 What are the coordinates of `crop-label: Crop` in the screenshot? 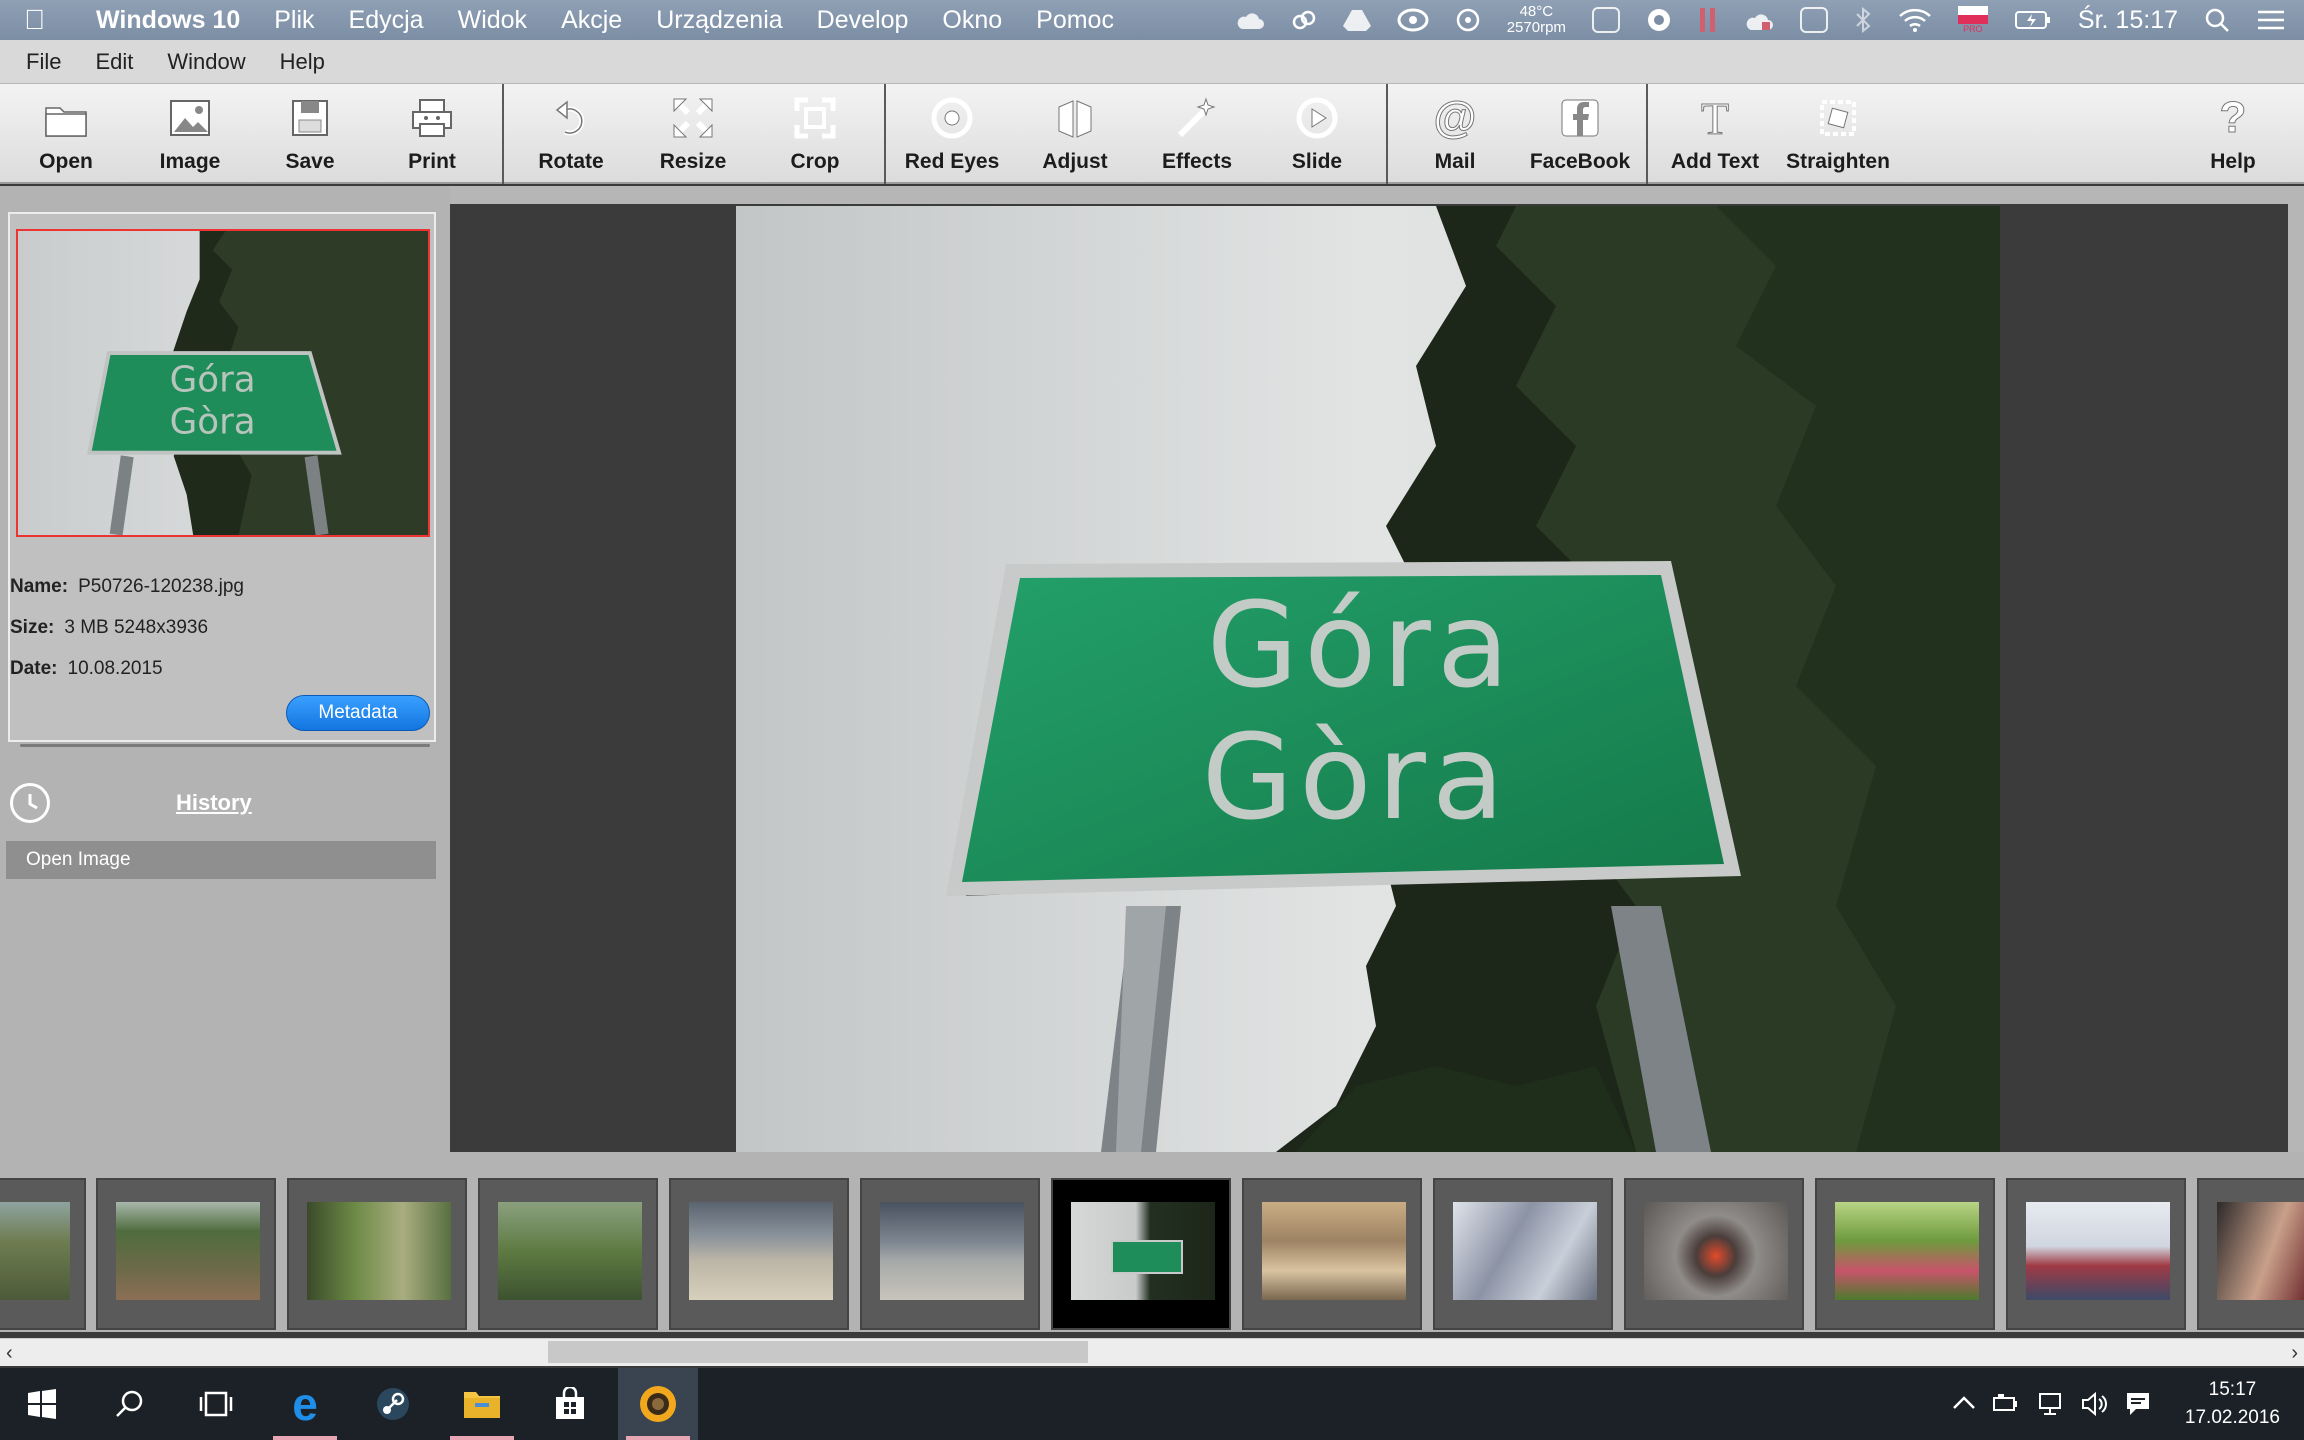 It's located at (815, 161).